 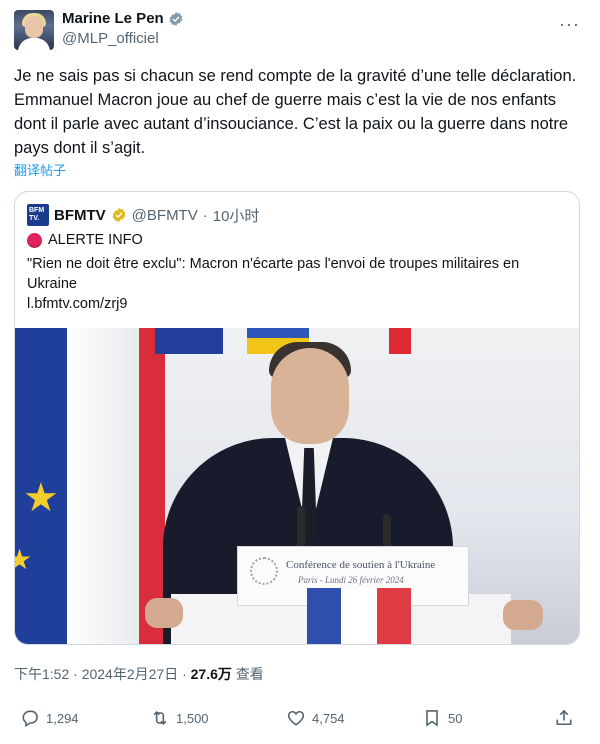 I want to click on avatar-face, so click(x=34, y=27).